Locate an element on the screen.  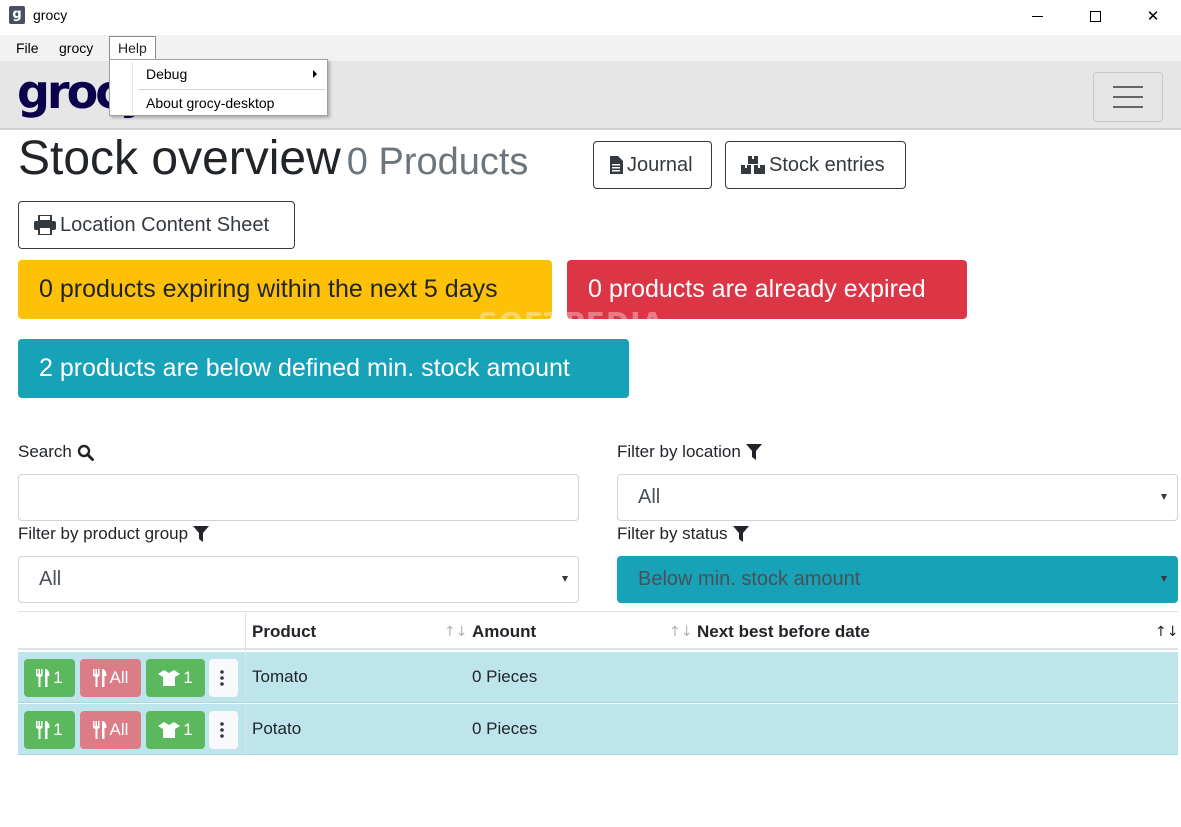
status-filter-label-text: Filter by status is located at coordinates (672, 533).